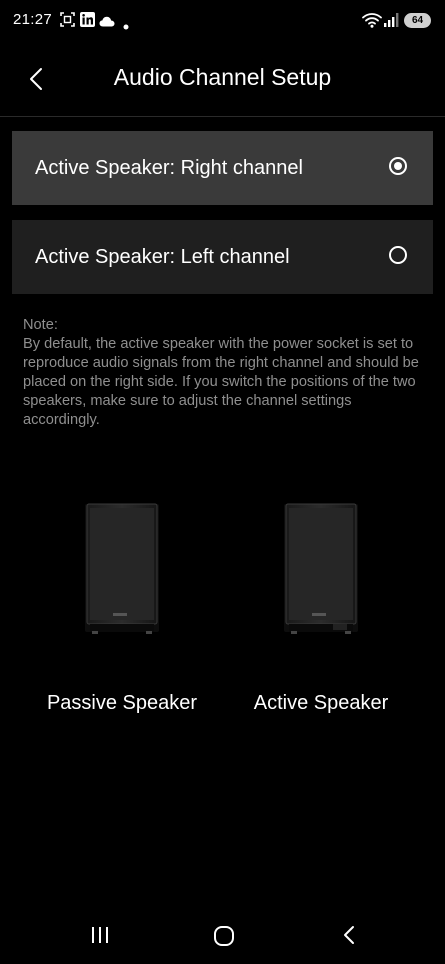 Image resolution: width=445 pixels, height=964 pixels. Describe the element at coordinates (222, 116) in the screenshot. I see `header-divider` at that location.